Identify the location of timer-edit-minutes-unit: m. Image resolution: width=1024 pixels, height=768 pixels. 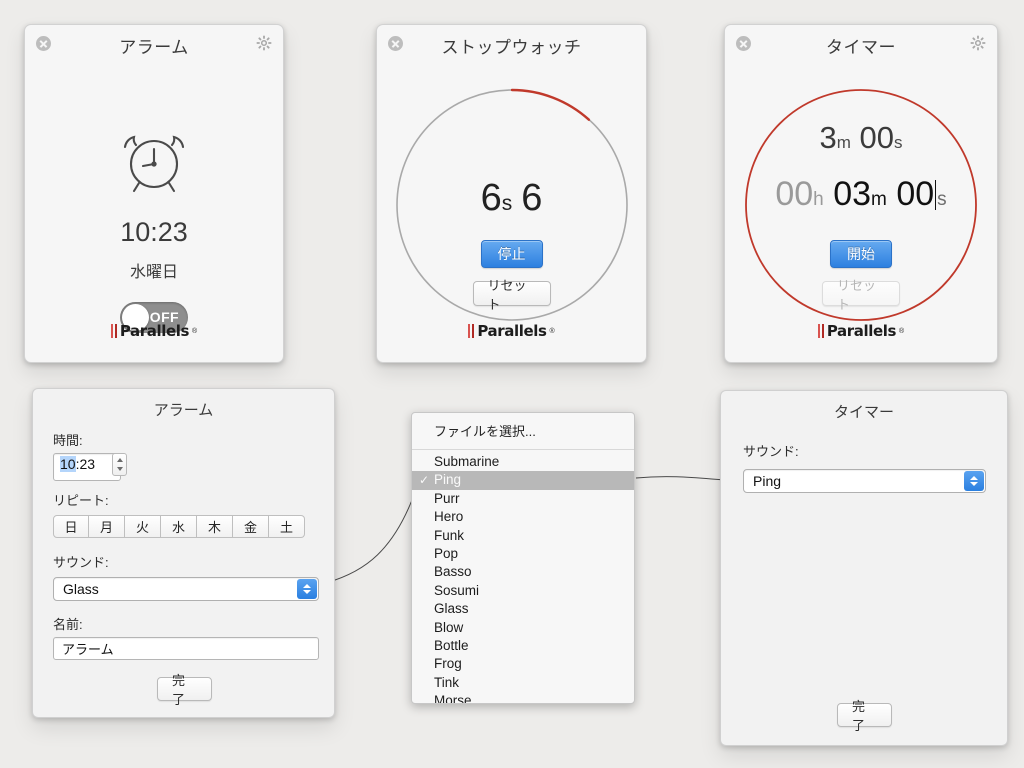
(879, 199).